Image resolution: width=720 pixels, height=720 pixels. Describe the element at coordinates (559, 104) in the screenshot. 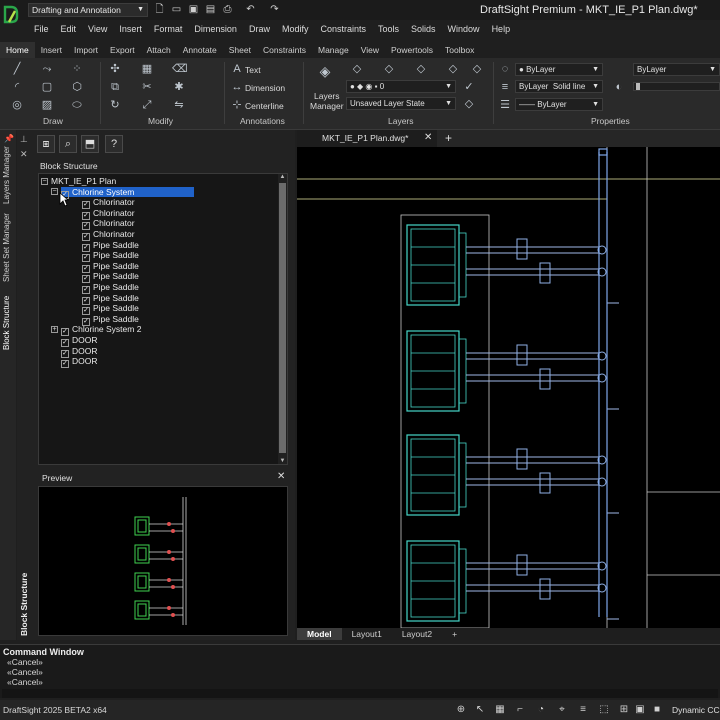

I see `lineweight-dropdown: —— ByLayer ▼` at that location.